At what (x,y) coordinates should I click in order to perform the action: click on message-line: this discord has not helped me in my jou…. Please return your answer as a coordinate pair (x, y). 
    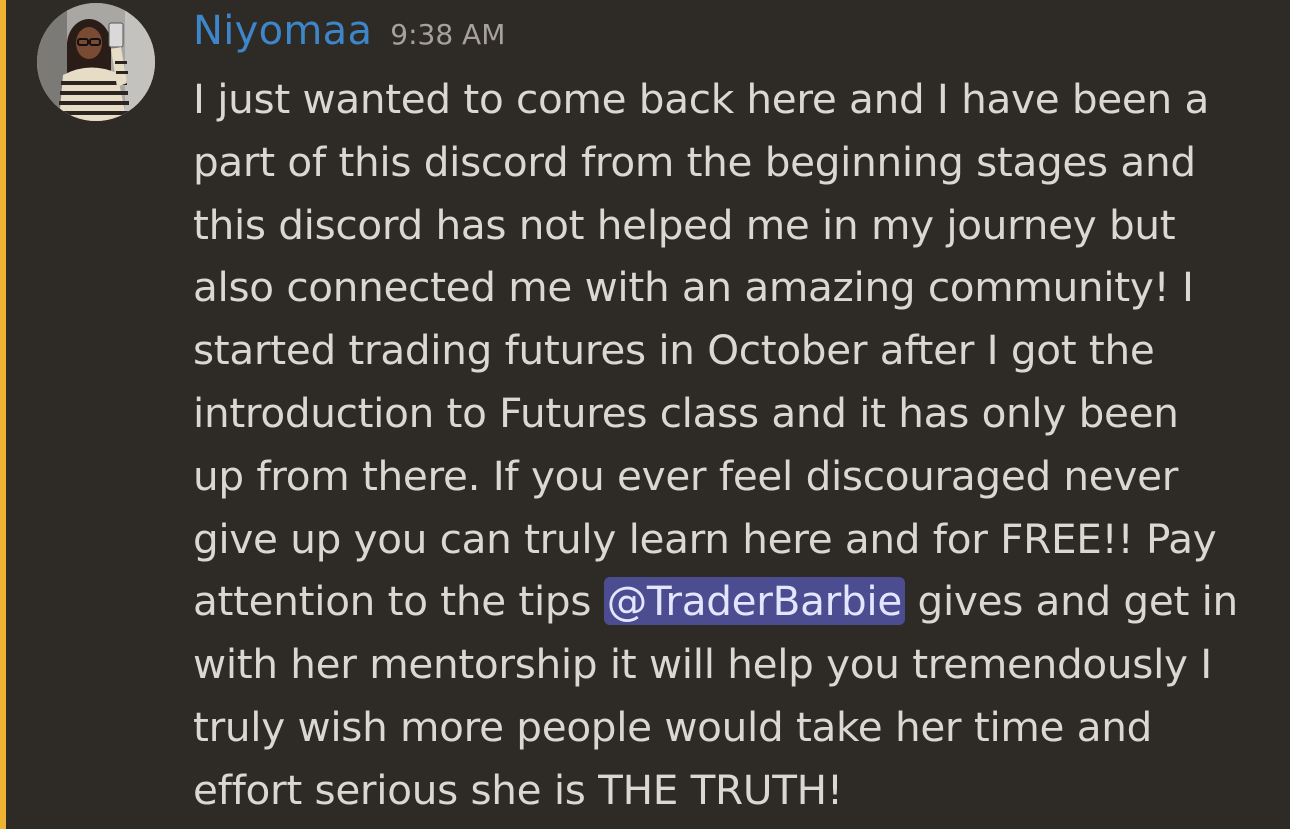
    Looking at the image, I should click on (684, 224).